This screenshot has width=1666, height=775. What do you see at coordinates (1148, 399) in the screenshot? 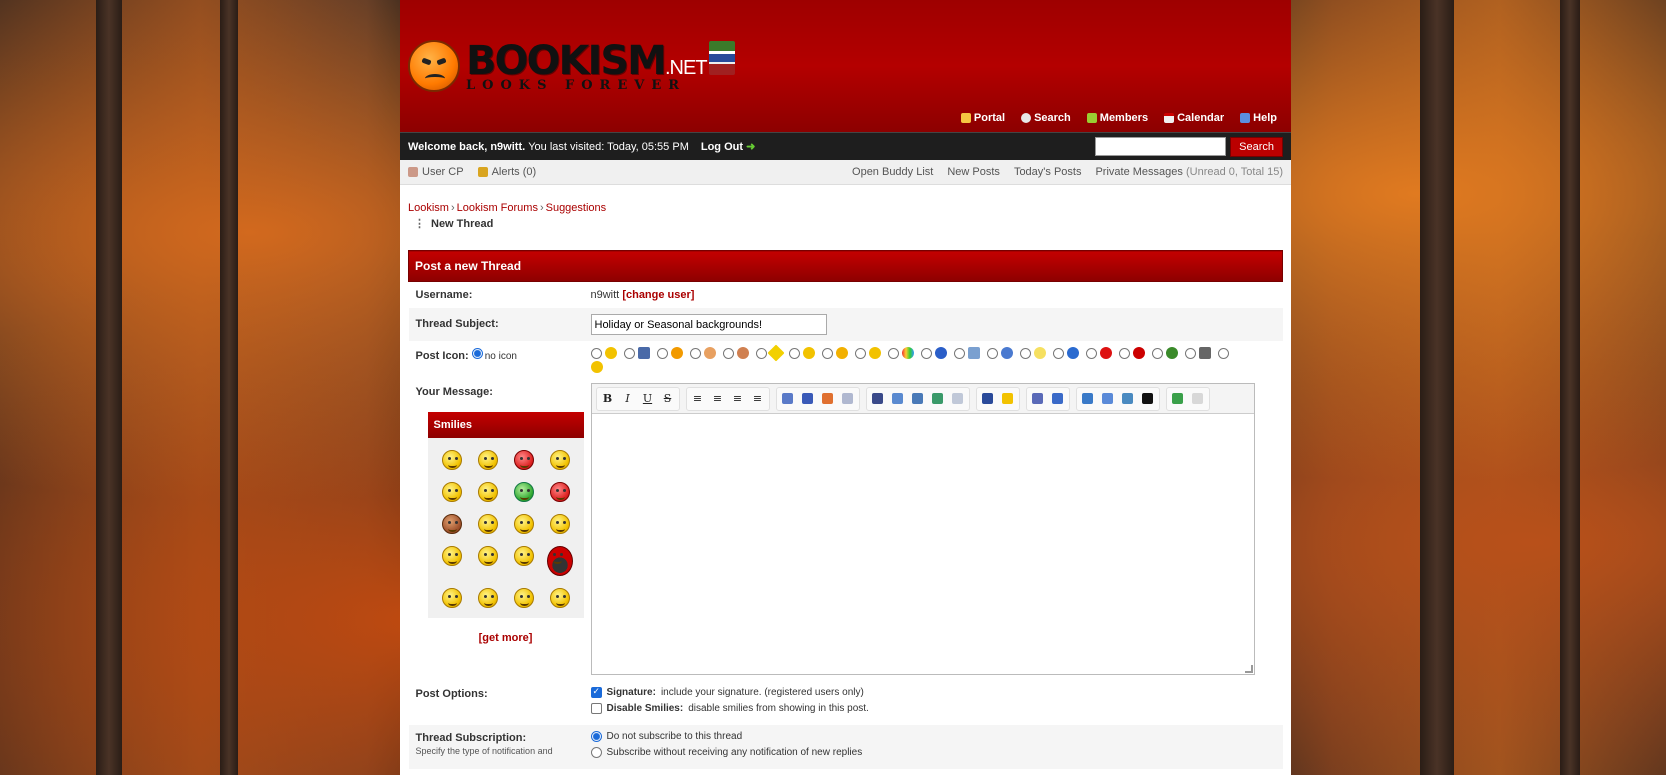
I see `spoiler-icon` at bounding box center [1148, 399].